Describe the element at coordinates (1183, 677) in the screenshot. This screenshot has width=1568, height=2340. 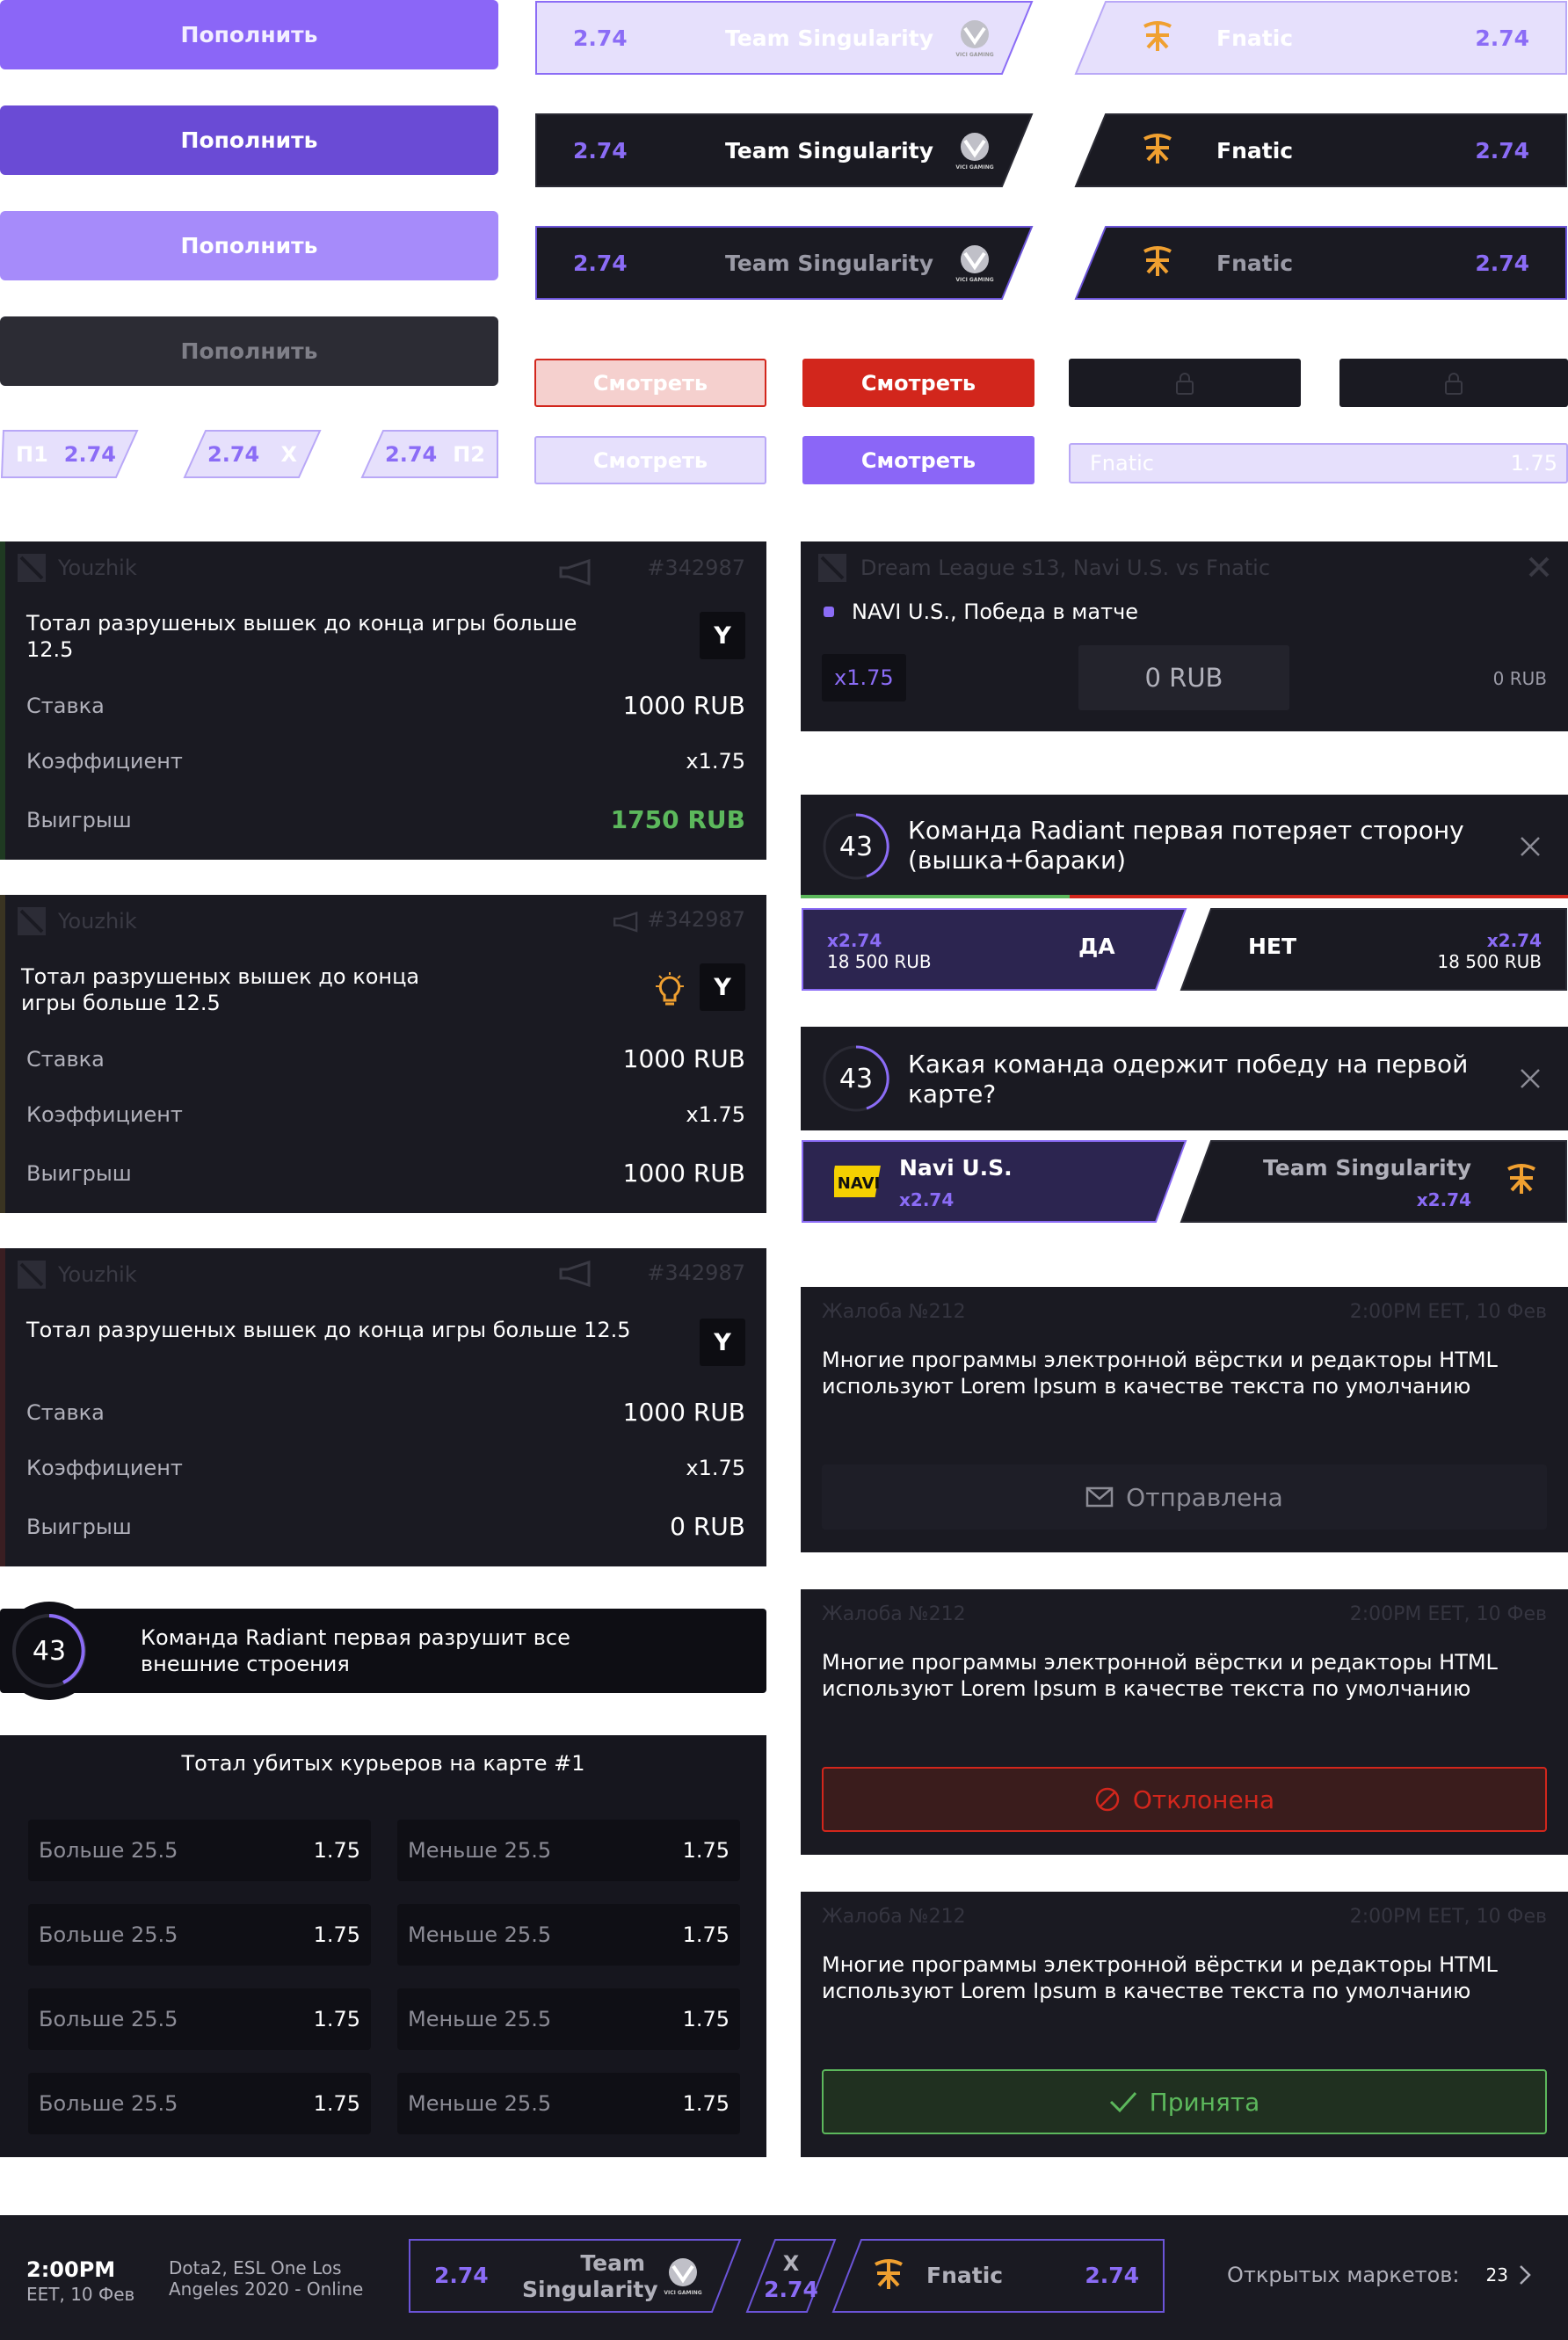
I see `stake-input: 0 RUB` at that location.